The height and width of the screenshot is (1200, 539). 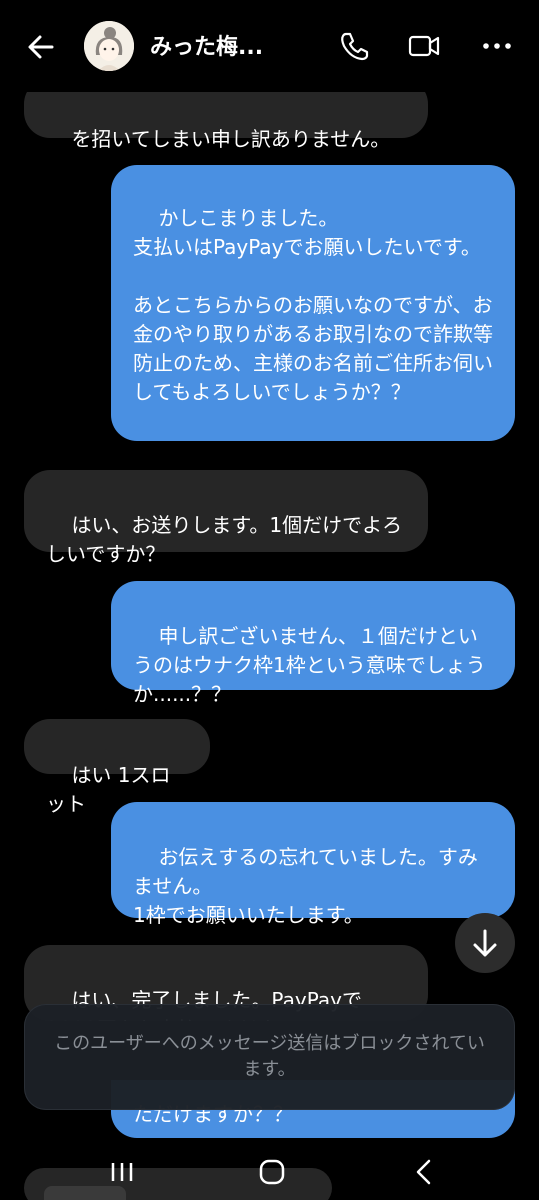 I want to click on avatar, so click(x=109, y=46).